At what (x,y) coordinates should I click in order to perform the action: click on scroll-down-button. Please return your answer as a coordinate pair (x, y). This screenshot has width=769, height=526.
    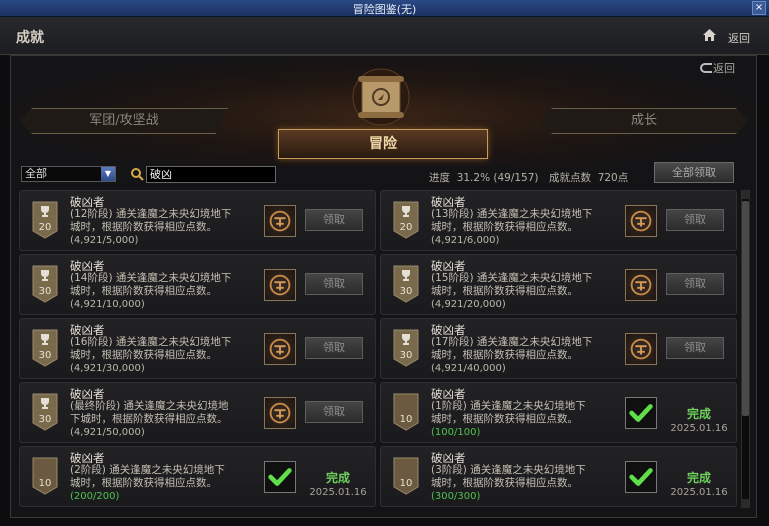
    Looking at the image, I should click on (745, 503).